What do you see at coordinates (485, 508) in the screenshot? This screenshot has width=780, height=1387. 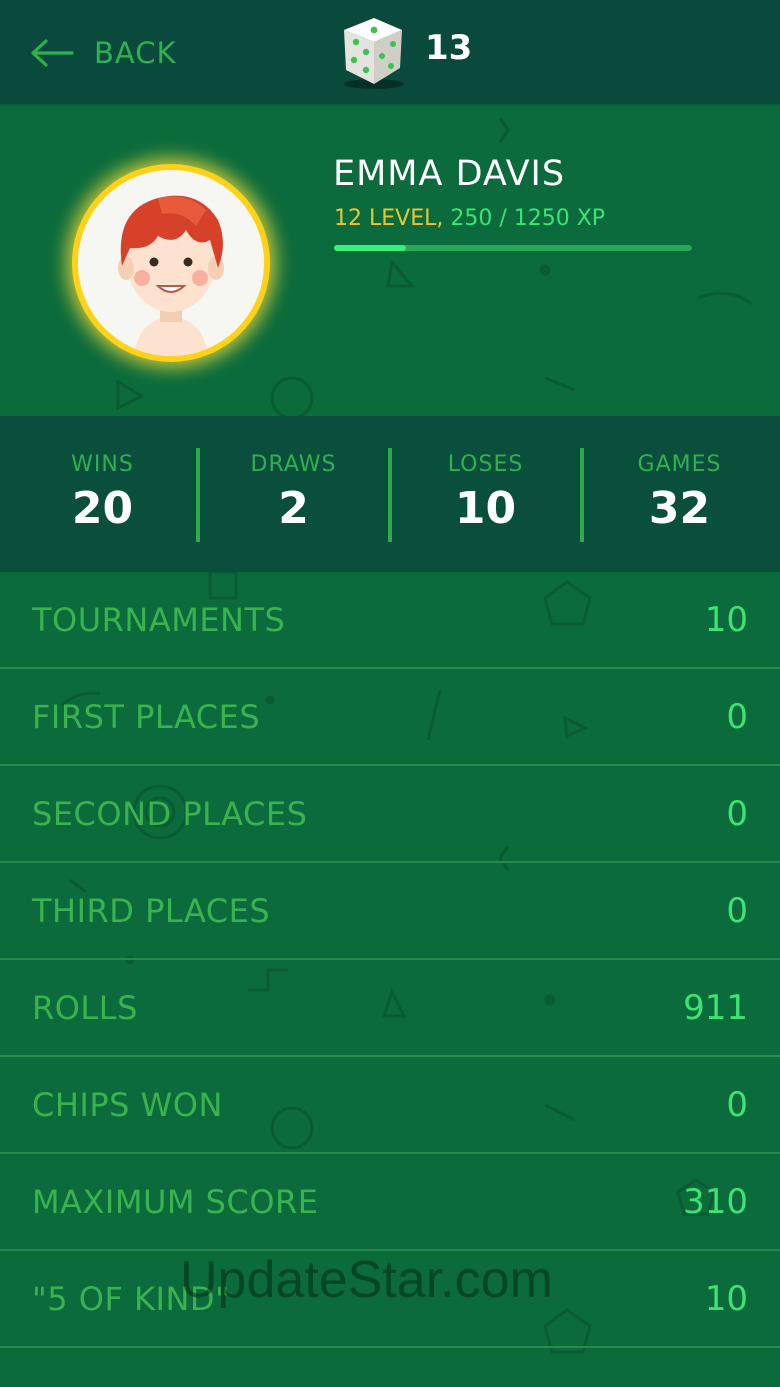 I see `stat-value: 10` at bounding box center [485, 508].